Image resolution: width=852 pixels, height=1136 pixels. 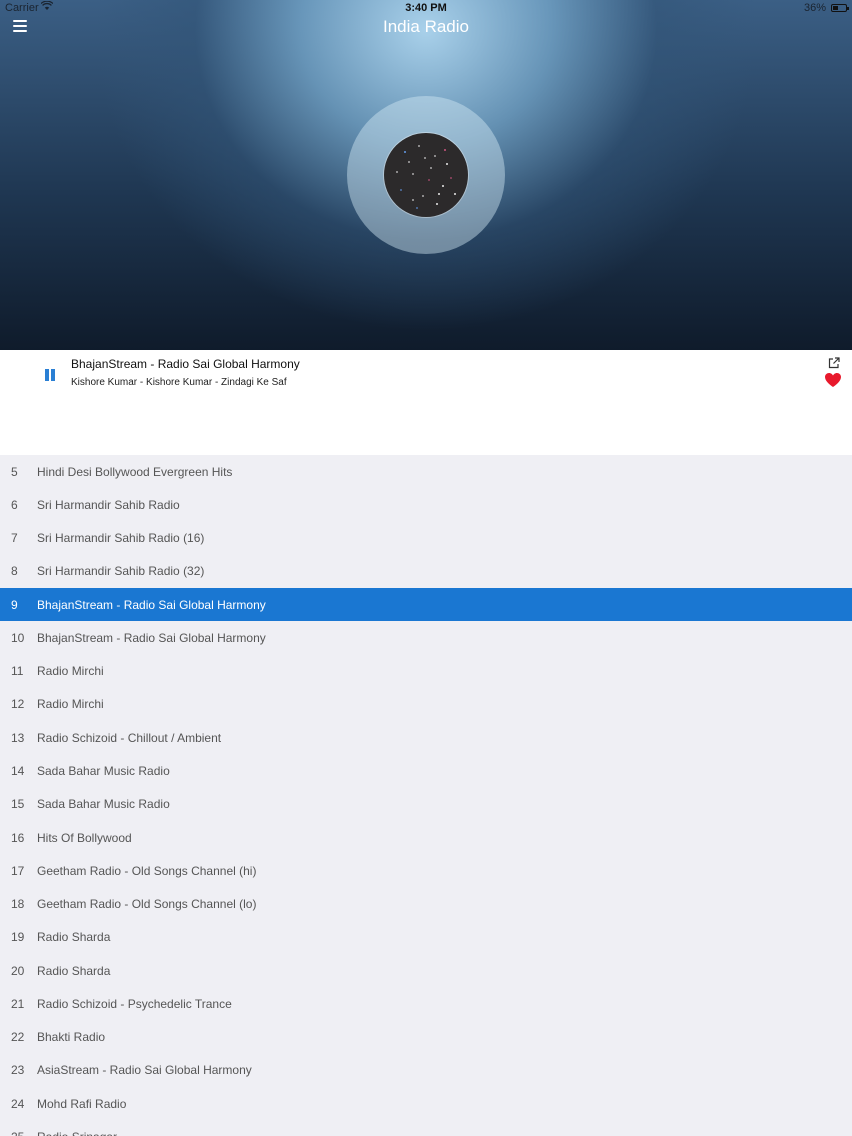 I want to click on album-art-image, so click(x=426, y=175).